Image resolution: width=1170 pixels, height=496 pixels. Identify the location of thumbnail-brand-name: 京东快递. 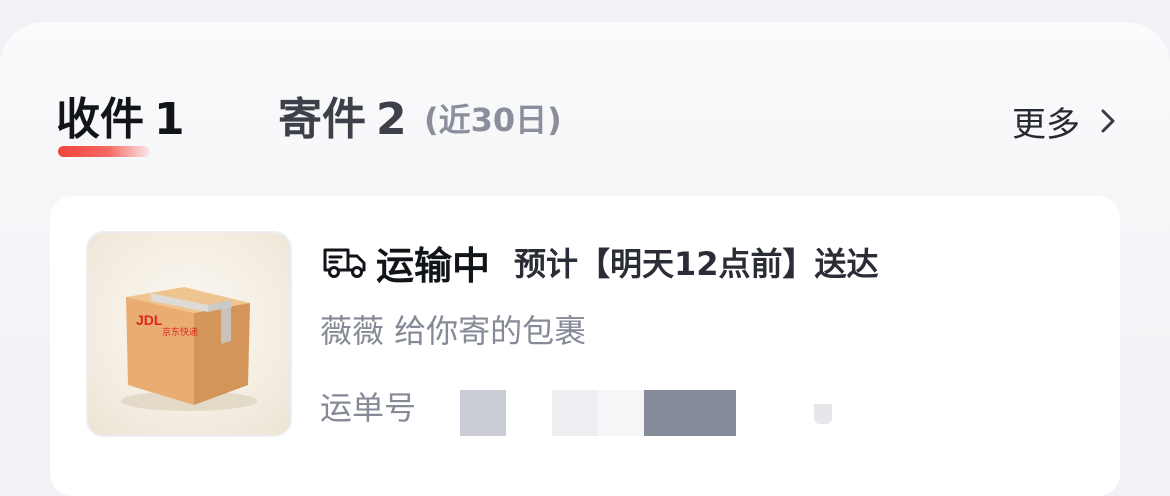
(180, 332).